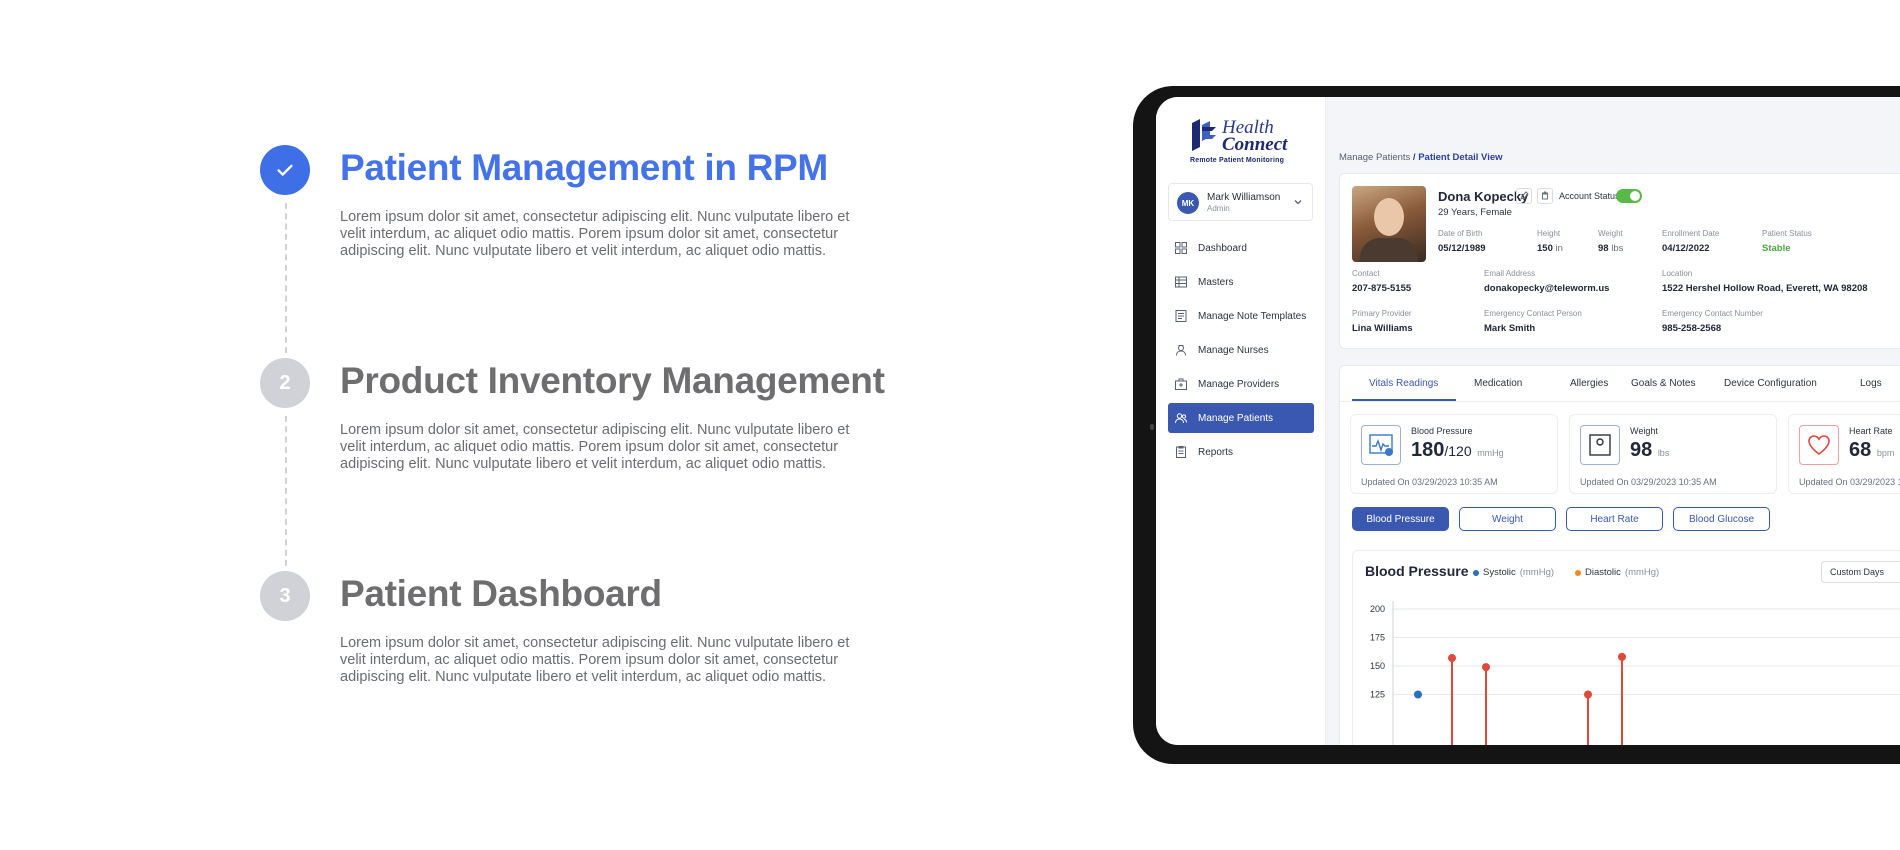 Image resolution: width=1900 pixels, height=850 pixels. I want to click on tab-goals-notes: Goals & Notes, so click(1663, 383).